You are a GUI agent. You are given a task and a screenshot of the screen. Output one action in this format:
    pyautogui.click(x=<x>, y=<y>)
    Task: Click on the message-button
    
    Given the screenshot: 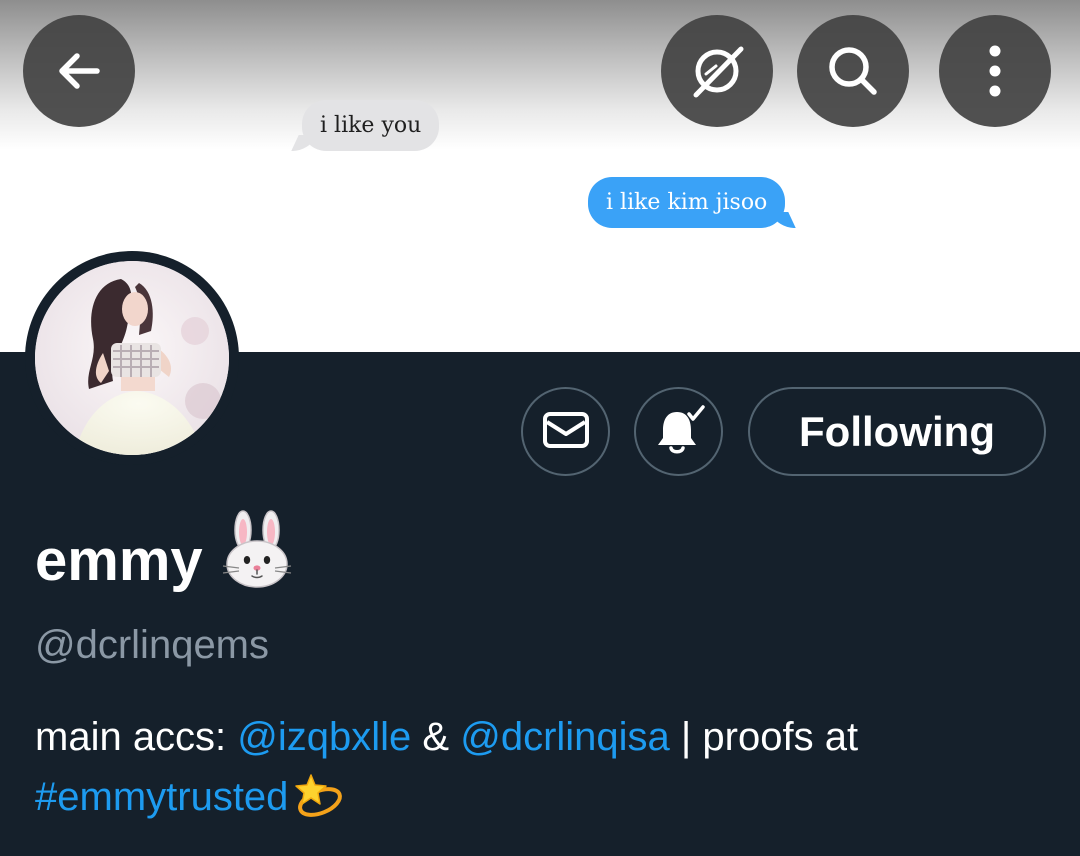 What is the action you would take?
    pyautogui.click(x=565, y=431)
    